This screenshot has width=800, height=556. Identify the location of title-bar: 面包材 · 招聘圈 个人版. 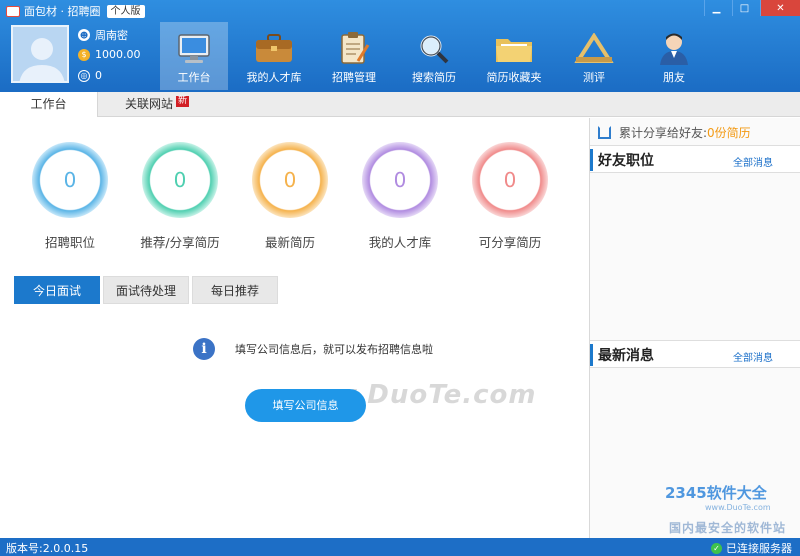
(75, 11).